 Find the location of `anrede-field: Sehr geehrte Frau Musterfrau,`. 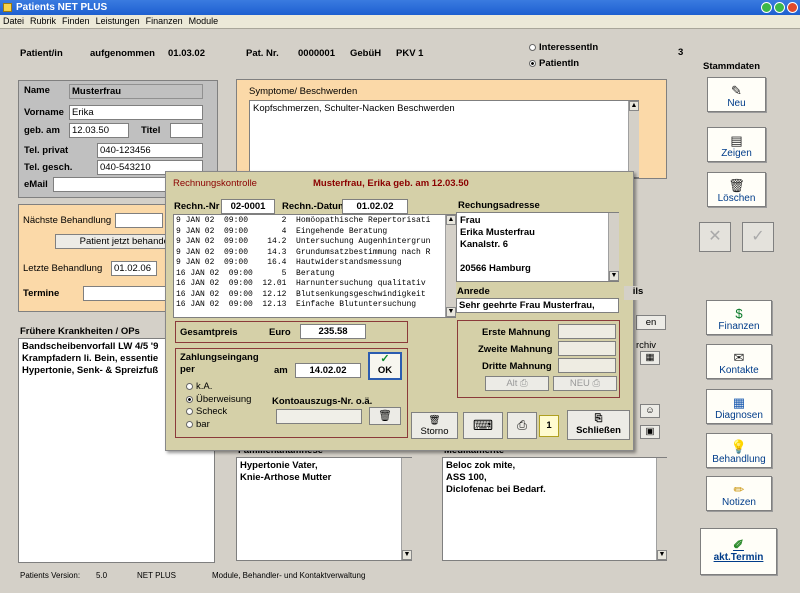

anrede-field: Sehr geehrte Frau Musterfrau, is located at coordinates (537, 305).